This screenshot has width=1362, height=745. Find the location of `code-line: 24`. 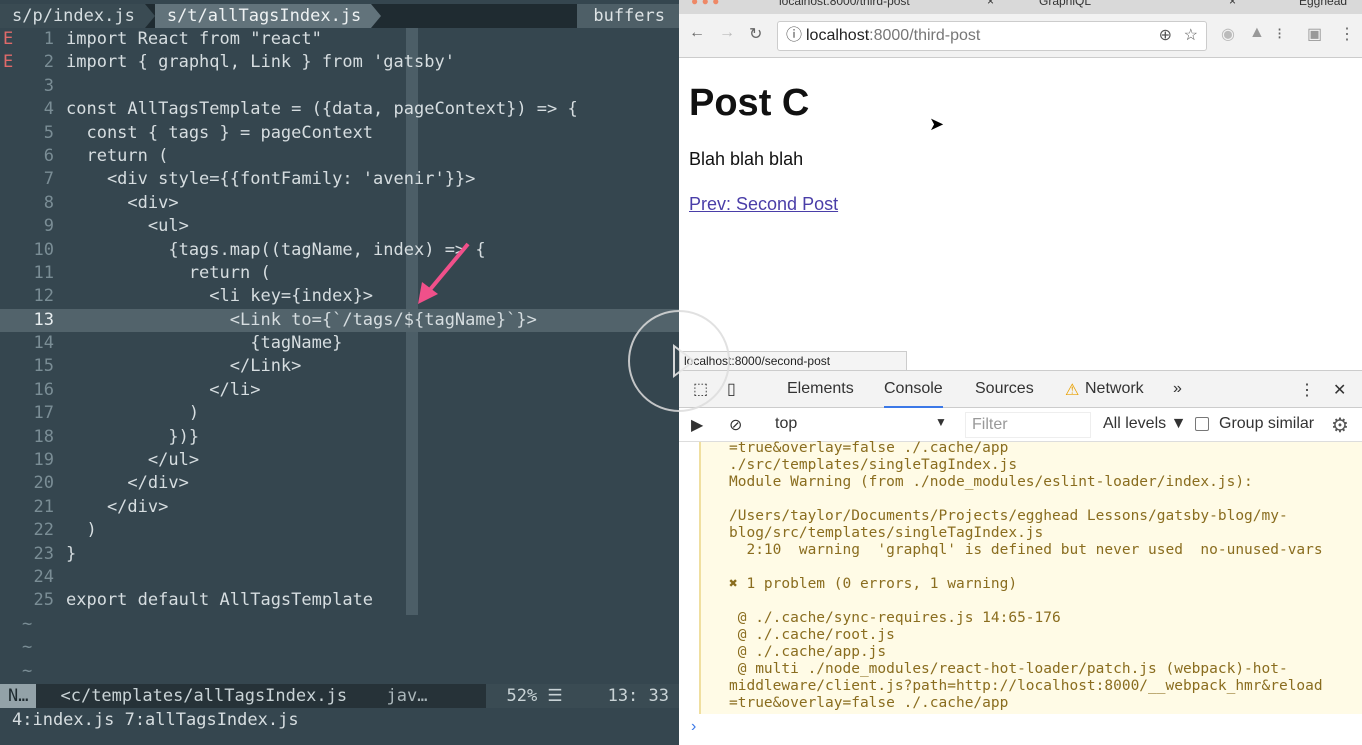

code-line: 24 is located at coordinates (339, 577).